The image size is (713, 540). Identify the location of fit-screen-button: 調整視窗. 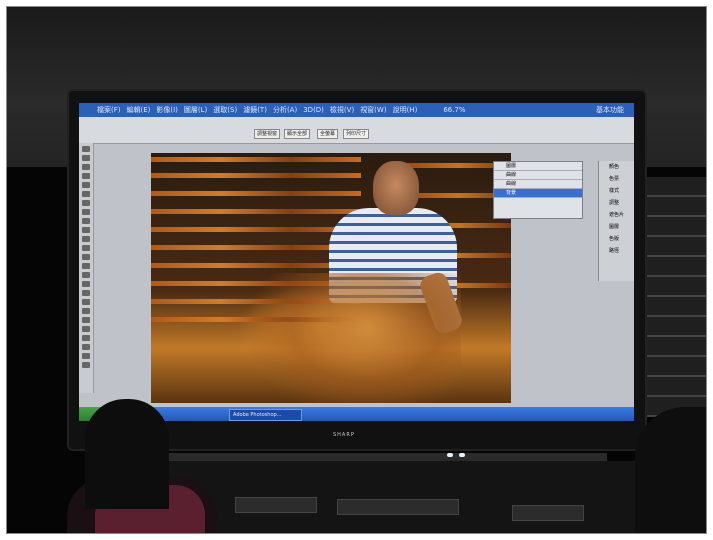
(267, 134).